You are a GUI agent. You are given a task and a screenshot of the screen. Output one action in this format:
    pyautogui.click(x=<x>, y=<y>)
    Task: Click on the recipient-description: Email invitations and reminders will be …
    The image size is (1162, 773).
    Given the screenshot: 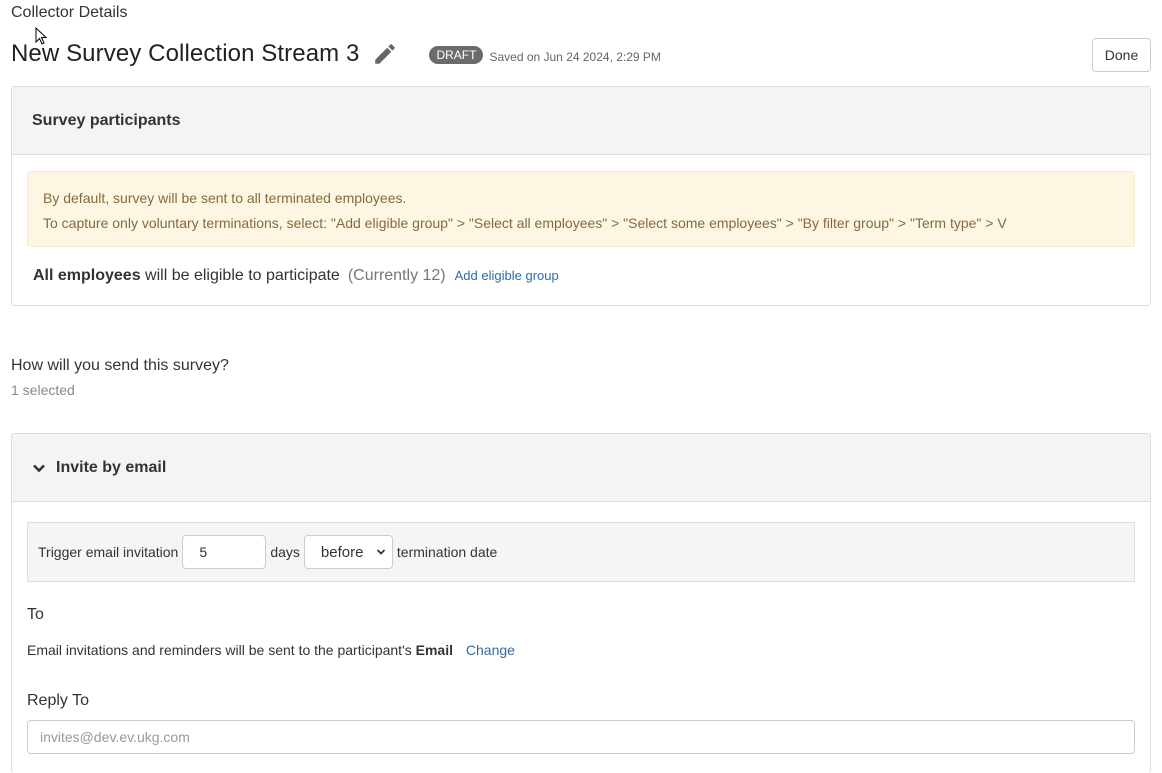 What is the action you would take?
    pyautogui.click(x=588, y=650)
    